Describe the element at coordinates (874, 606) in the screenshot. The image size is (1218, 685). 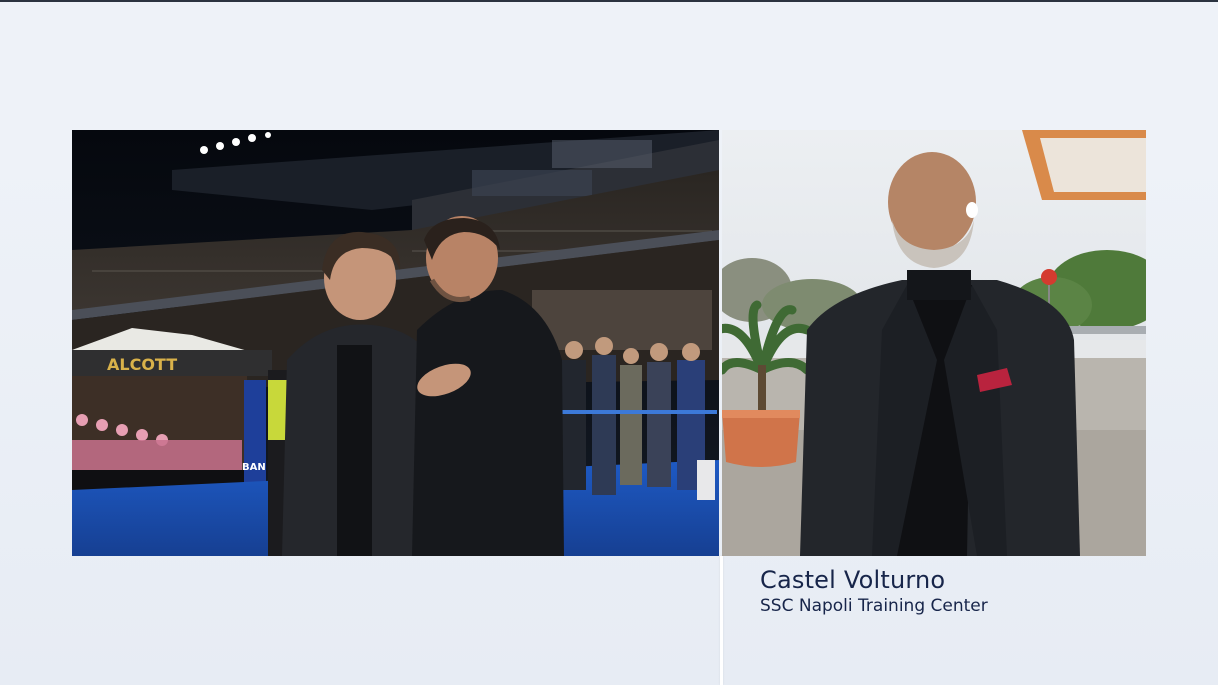
I see `caption-subtitle: SSC Napoli Training Center` at that location.